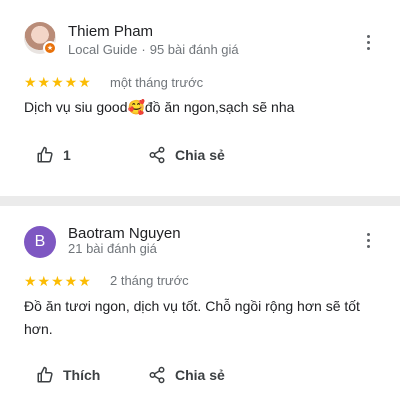  I want to click on review-count: 21 bài đánh giá, so click(112, 248).